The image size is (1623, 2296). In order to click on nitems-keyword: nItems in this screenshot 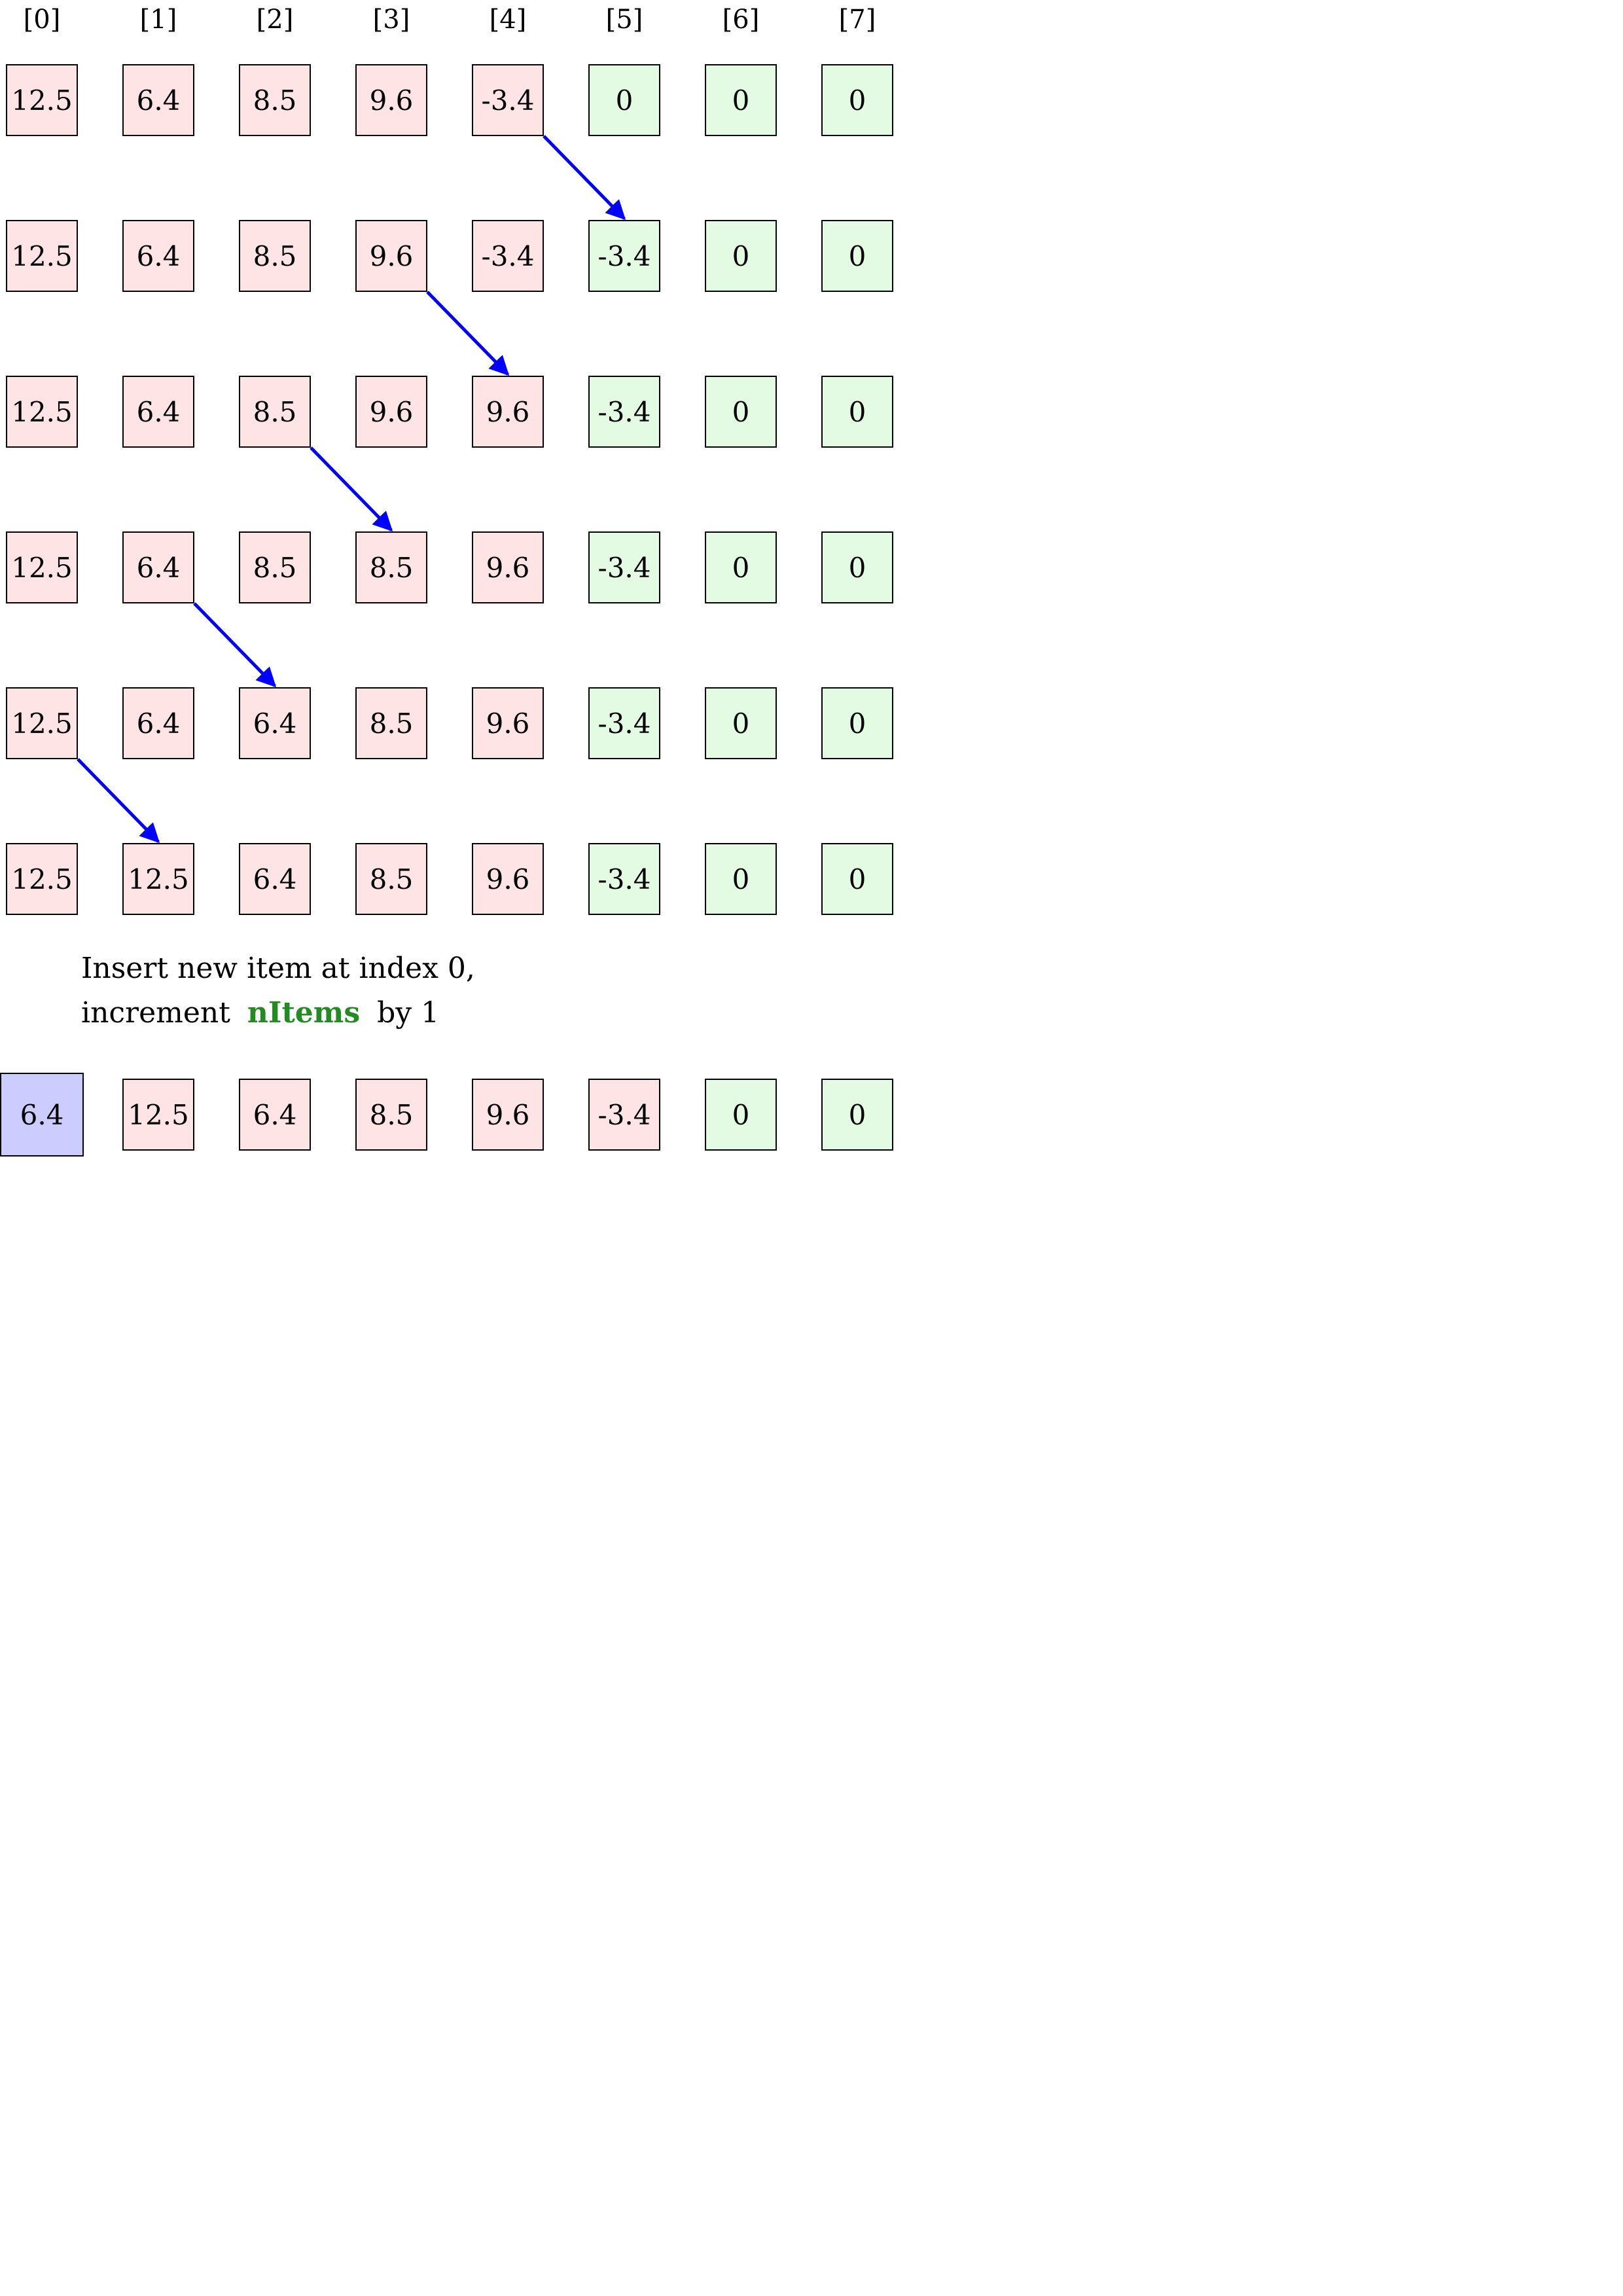, I will do `click(304, 1013)`.